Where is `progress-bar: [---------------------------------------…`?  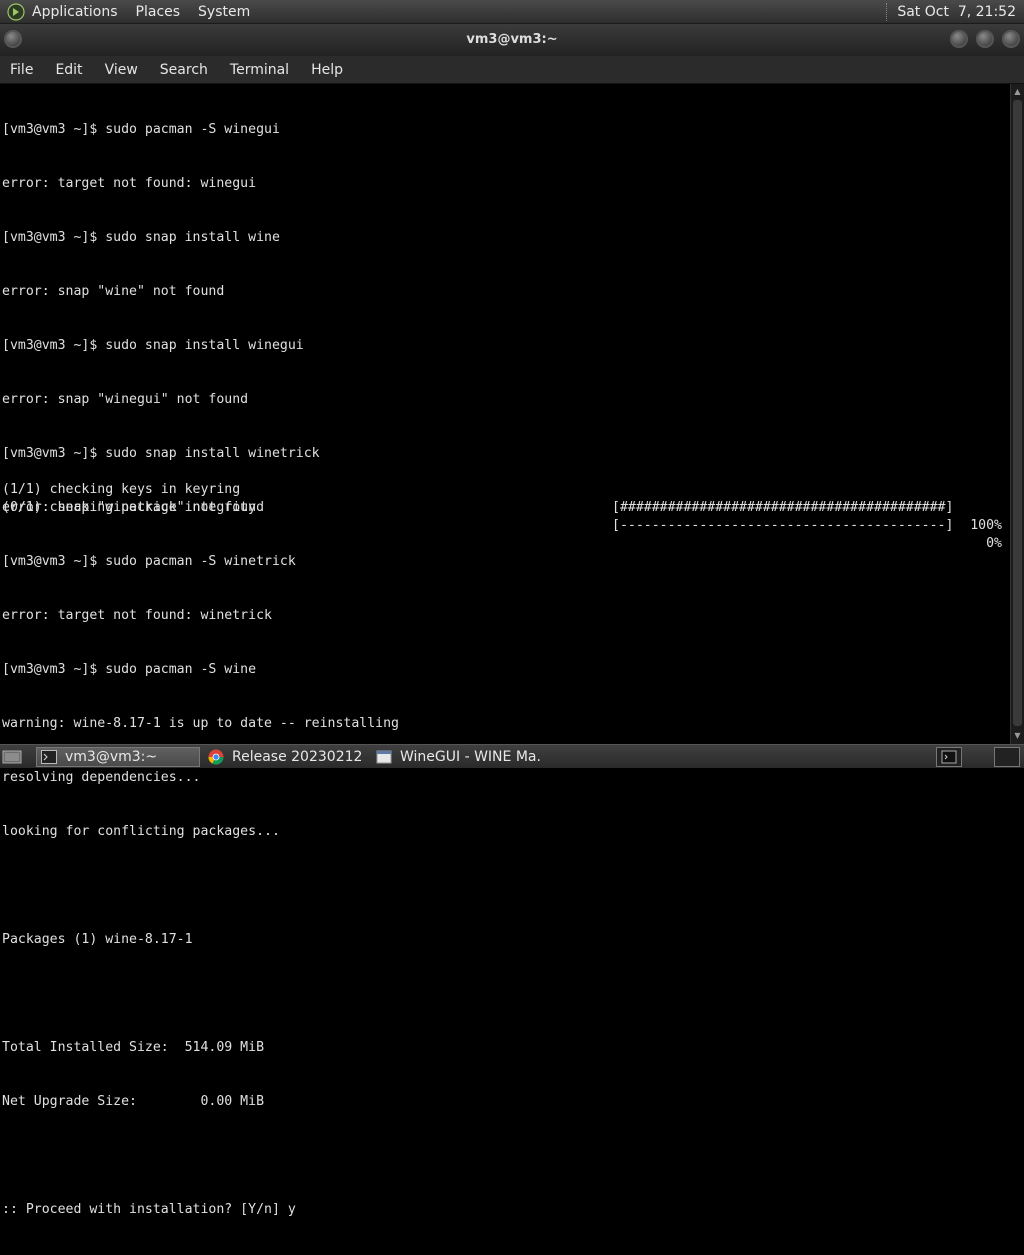
progress-bar: [---------------------------------------… is located at coordinates (783, 525).